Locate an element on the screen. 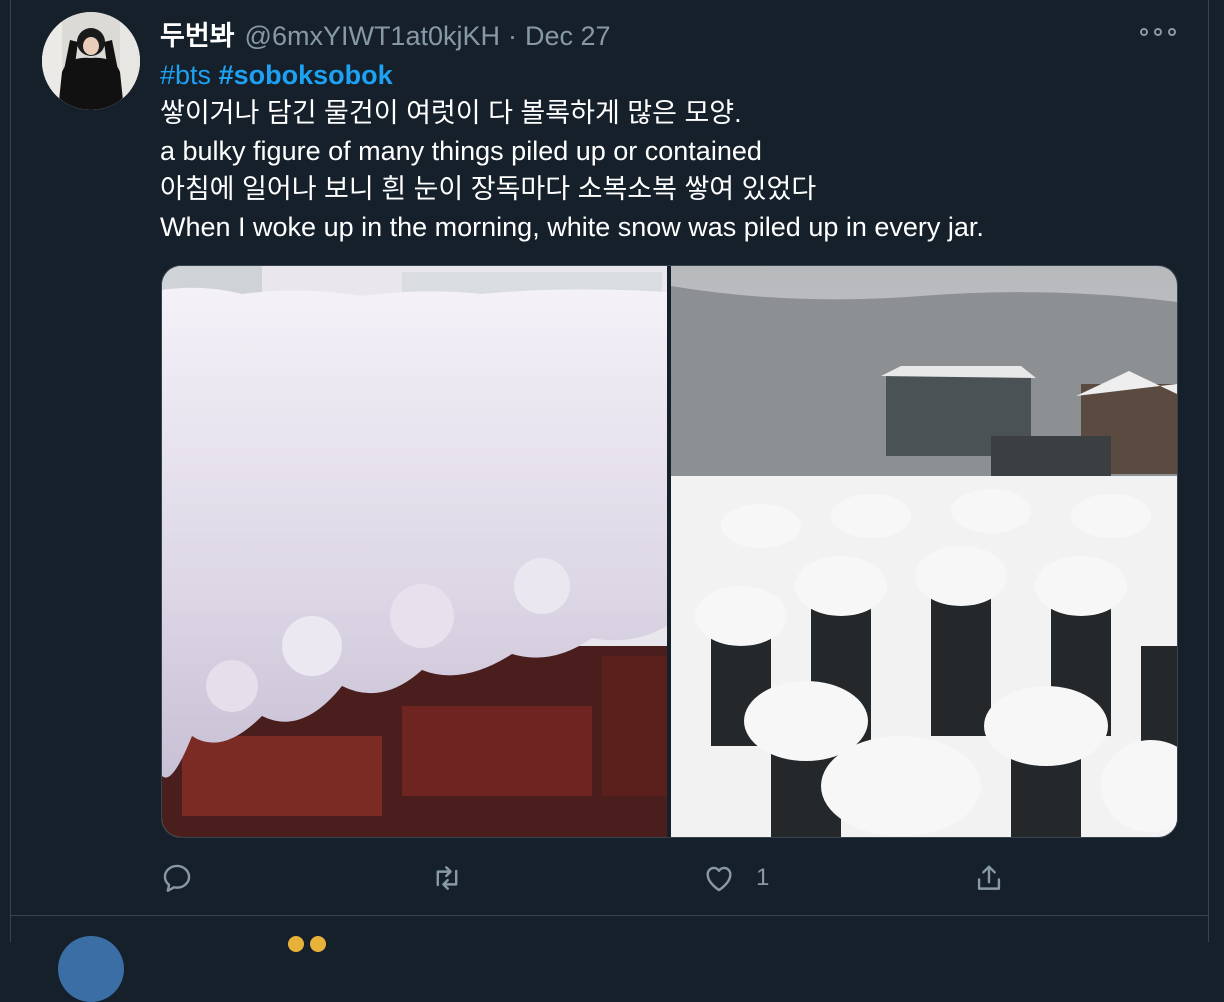  avatar is located at coordinates (91, 61).